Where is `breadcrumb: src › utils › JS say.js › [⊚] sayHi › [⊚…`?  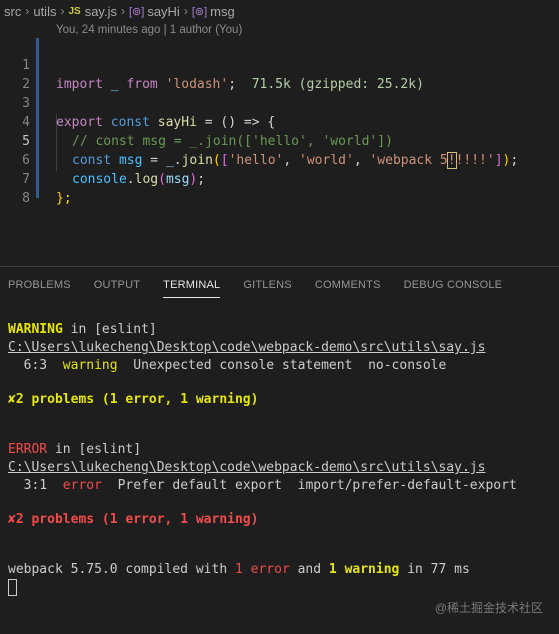 breadcrumb: src › utils › JS say.js › [⊚] sayHi › [⊚… is located at coordinates (279, 11).